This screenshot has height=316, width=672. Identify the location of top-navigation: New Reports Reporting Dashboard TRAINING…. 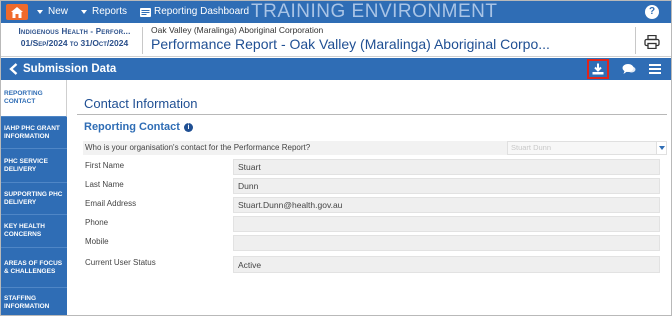
(336, 12).